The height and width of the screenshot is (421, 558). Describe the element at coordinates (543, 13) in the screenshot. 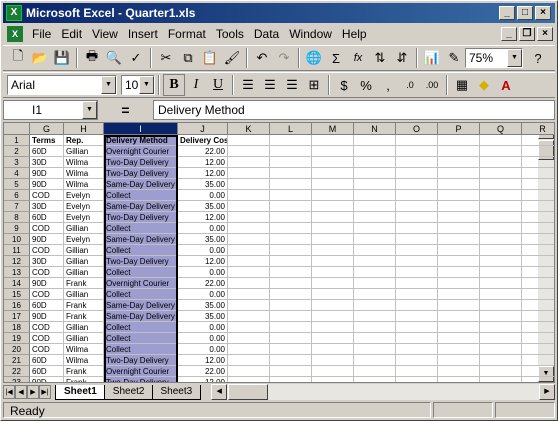

I see `close-button: ×` at that location.